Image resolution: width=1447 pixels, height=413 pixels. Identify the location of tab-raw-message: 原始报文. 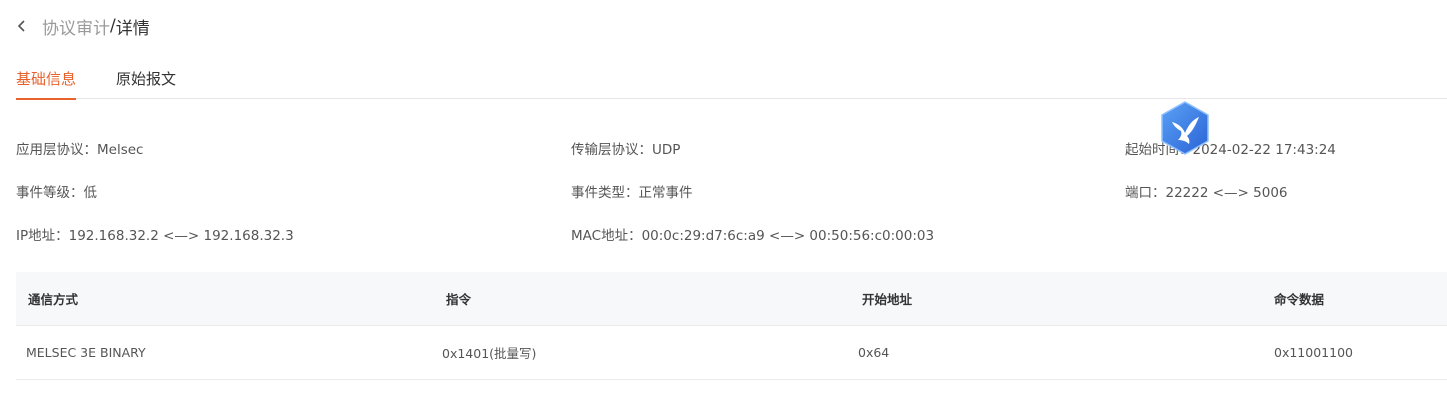
(146, 81).